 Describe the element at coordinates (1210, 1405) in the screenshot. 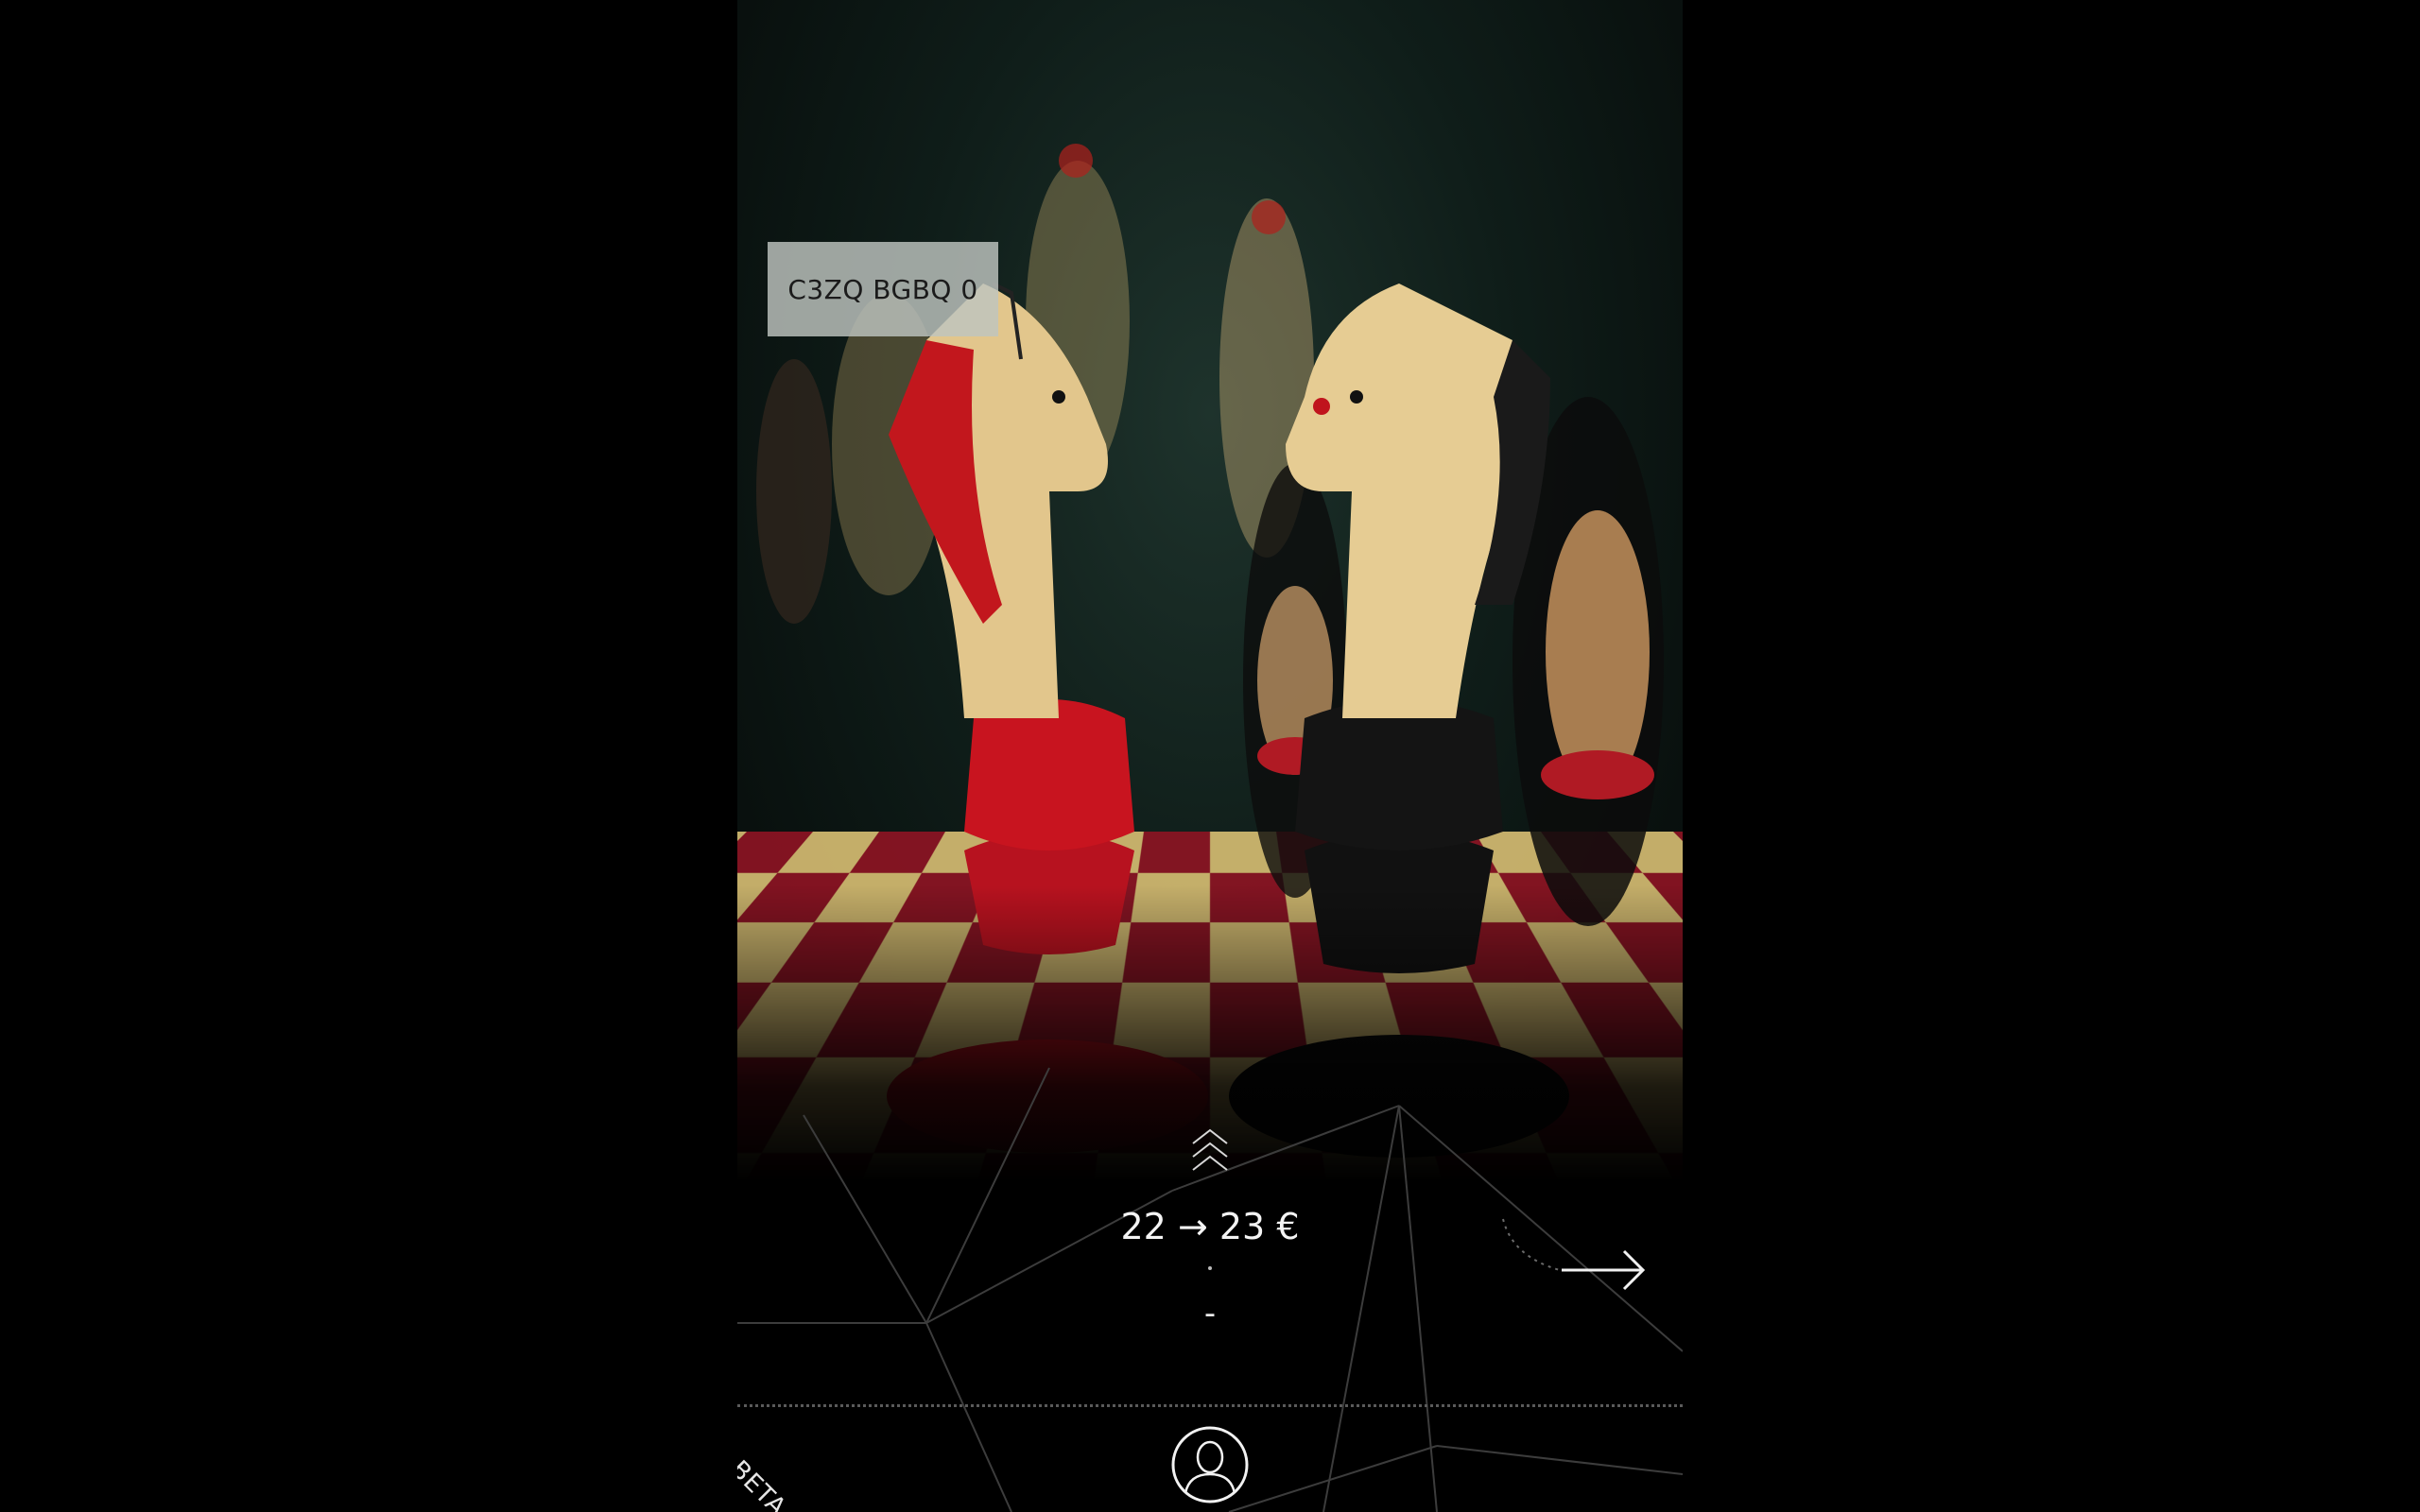

I see `footer-divider` at that location.